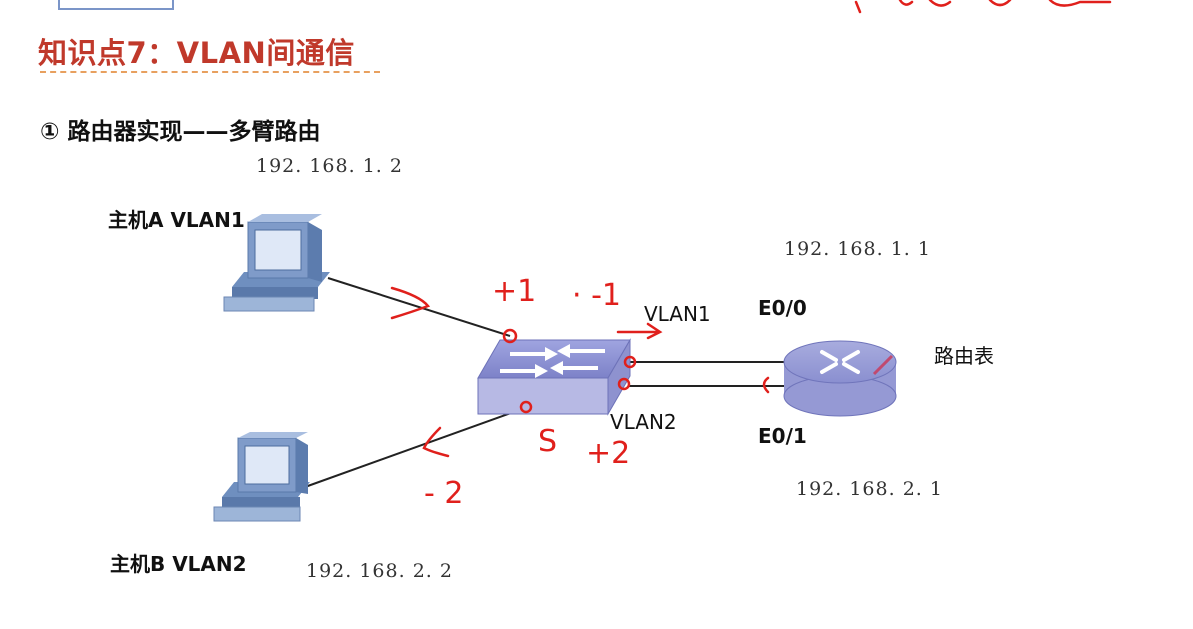  What do you see at coordinates (857, 249) in the screenshot?
I see `router-e00-ip: 192. 168. 1. 1` at bounding box center [857, 249].